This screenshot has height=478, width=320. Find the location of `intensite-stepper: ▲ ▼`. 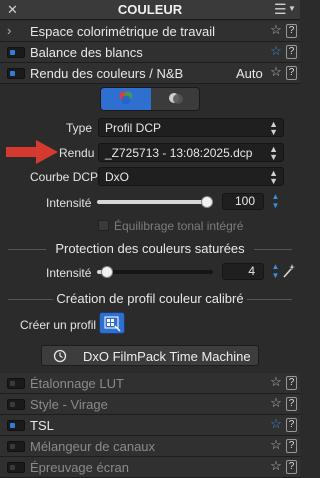

intensite-stepper: ▲ ▼ is located at coordinates (275, 201).